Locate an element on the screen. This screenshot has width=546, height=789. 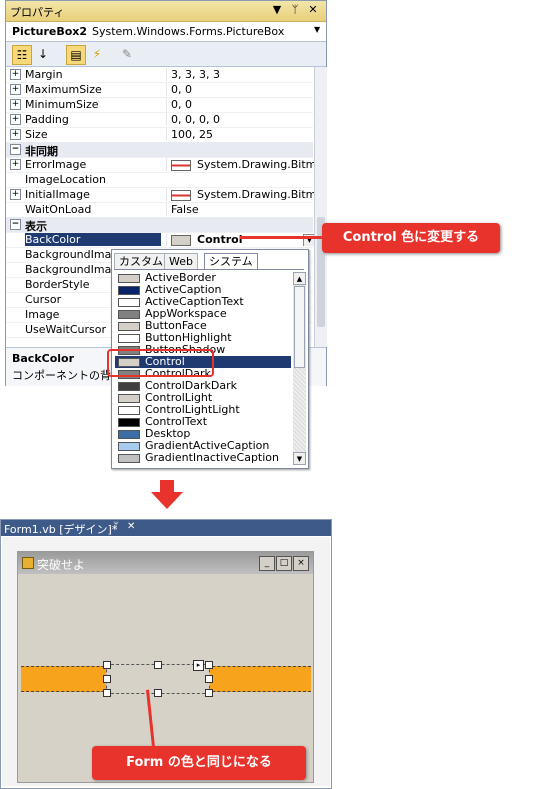
tab-divider is located at coordinates (209, 269).